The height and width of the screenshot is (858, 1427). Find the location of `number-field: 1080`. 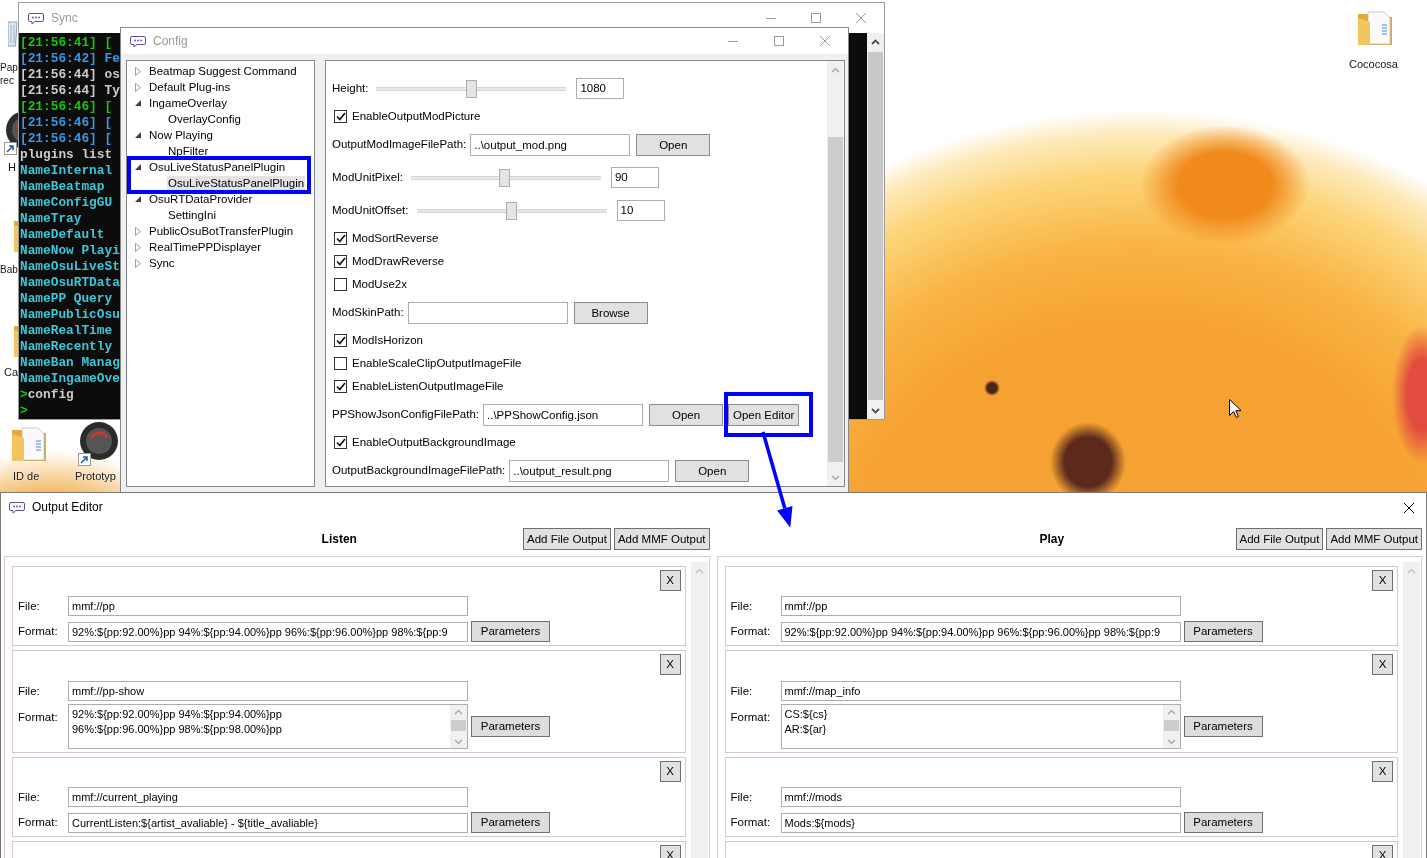

number-field: 1080 is located at coordinates (600, 88).